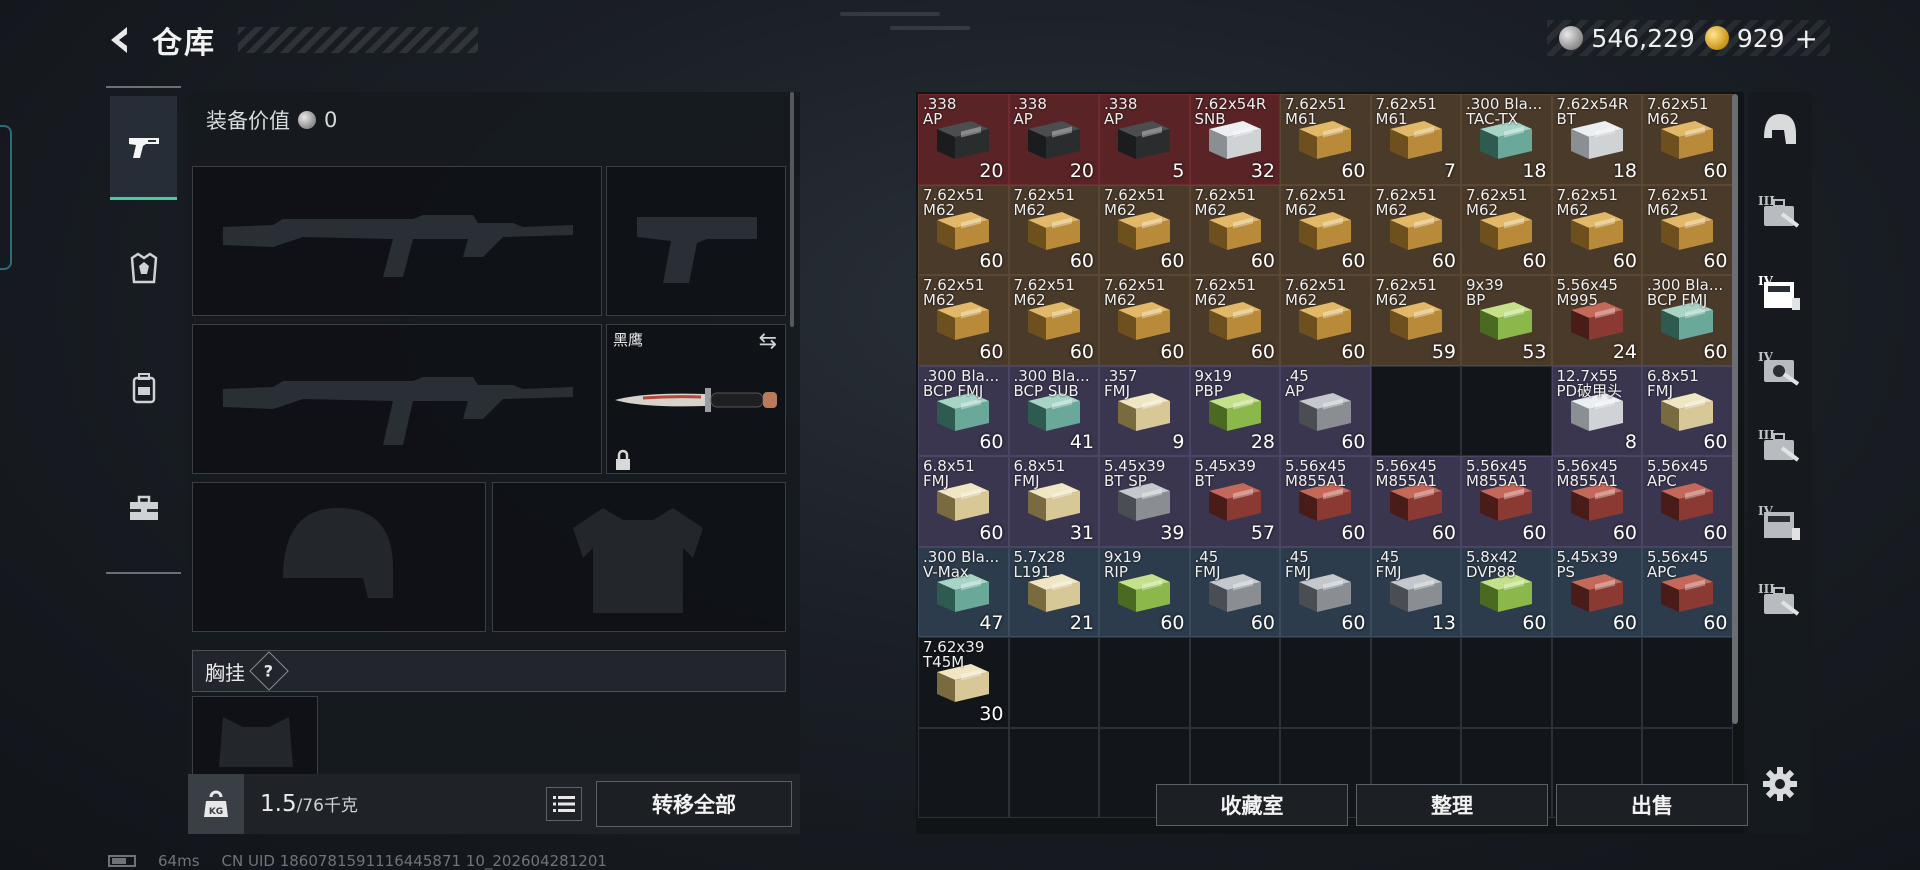  What do you see at coordinates (1506, 320) in the screenshot?
I see `storage-item: 9x39 BP 53` at bounding box center [1506, 320].